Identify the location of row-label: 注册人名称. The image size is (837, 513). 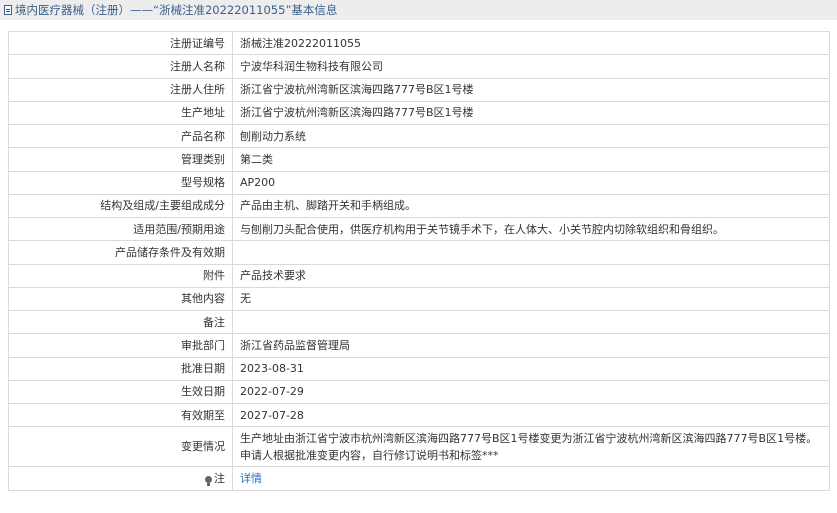
(120, 66).